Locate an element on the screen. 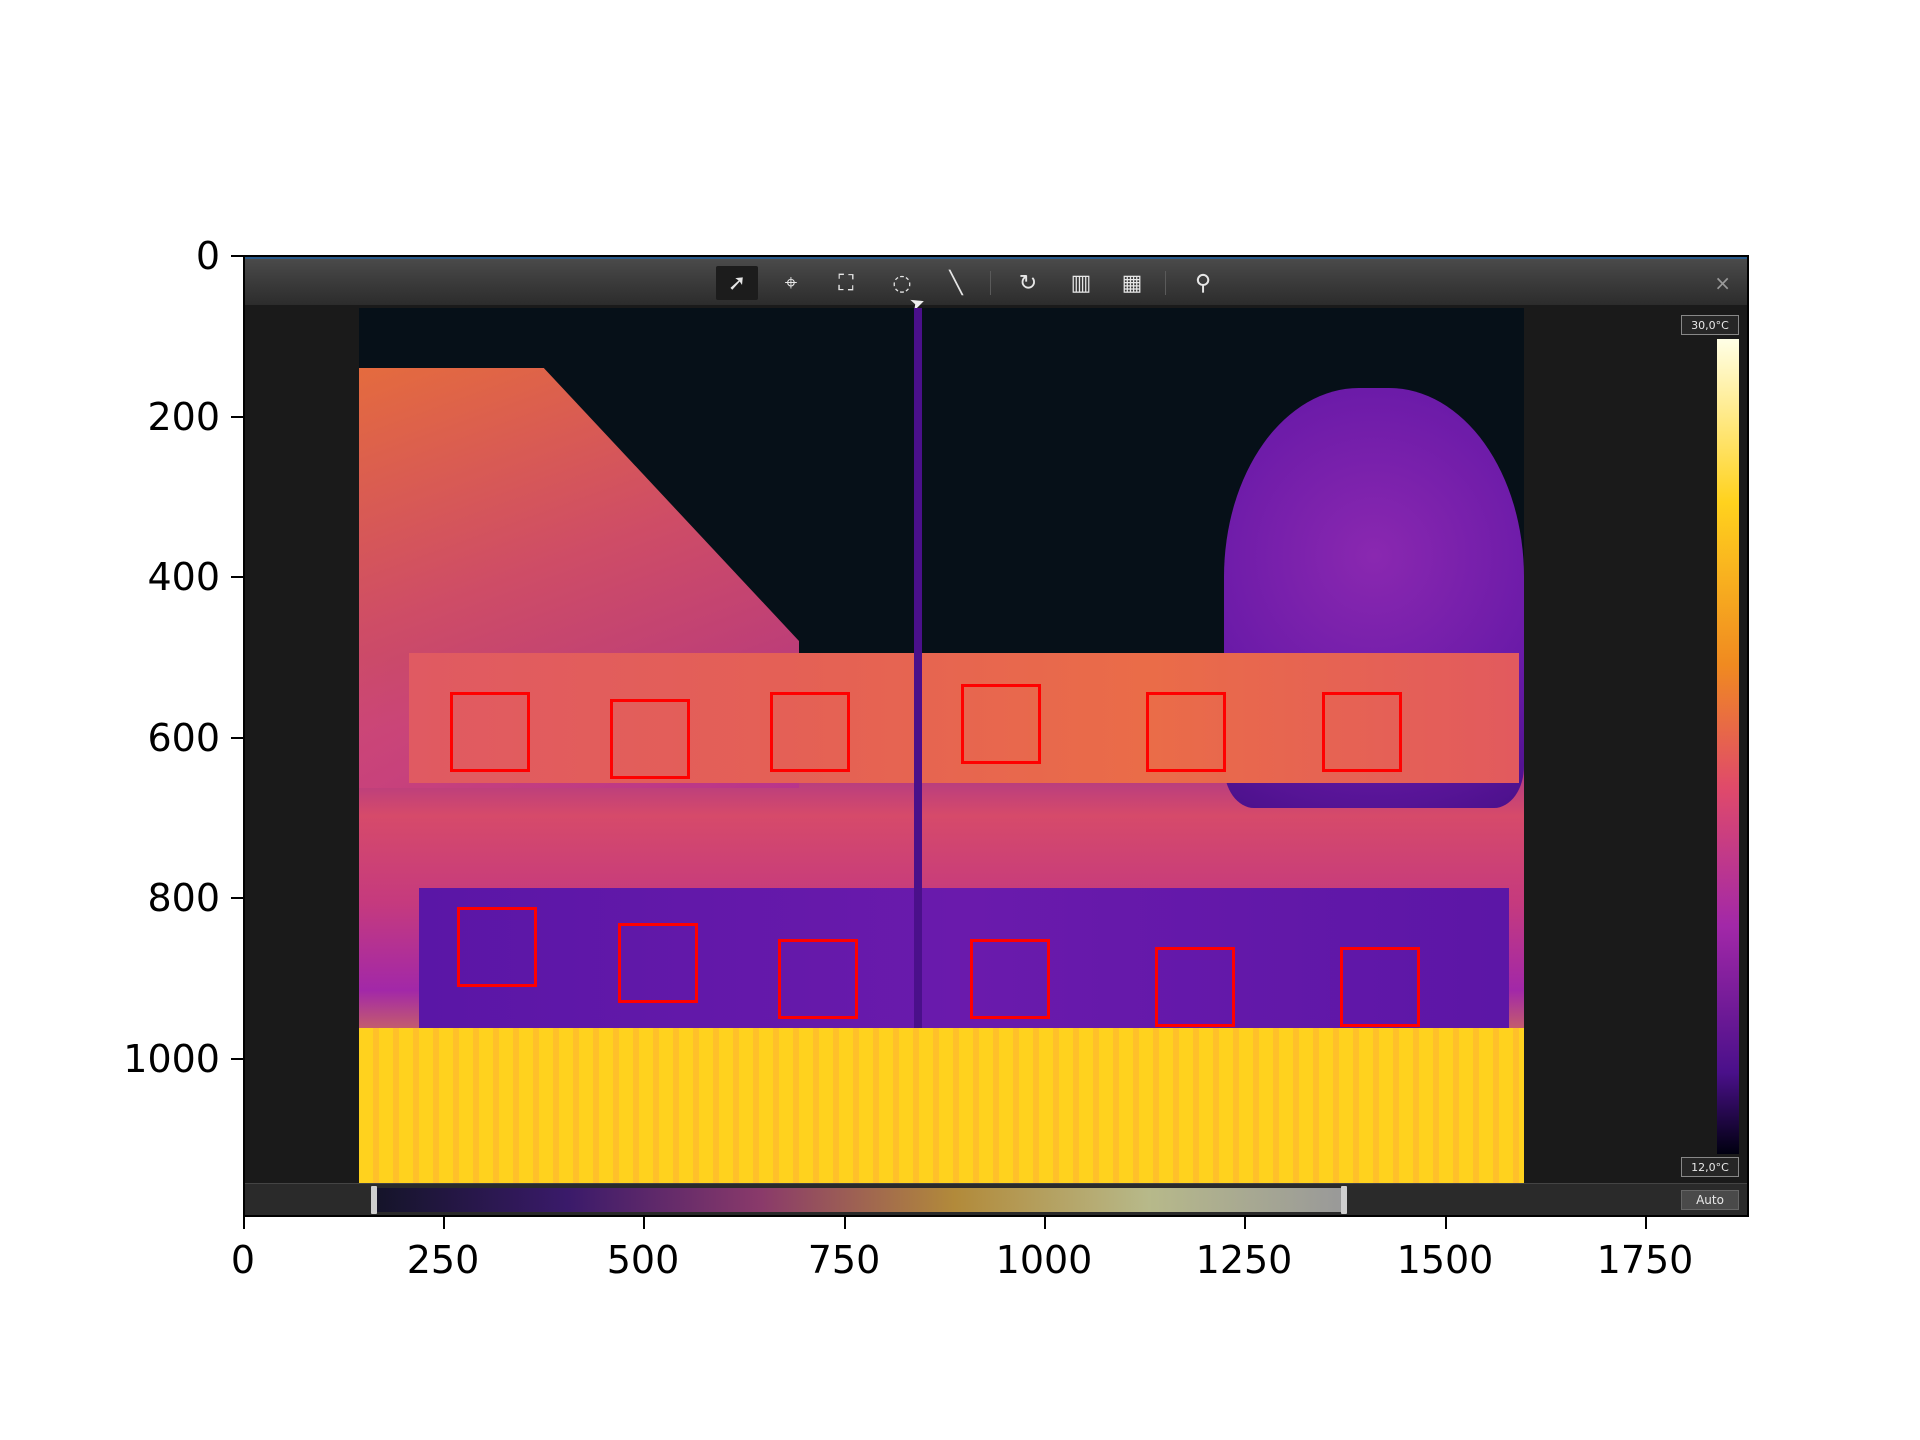 The height and width of the screenshot is (1440, 1920). histogram-track is located at coordinates (858, 1200).